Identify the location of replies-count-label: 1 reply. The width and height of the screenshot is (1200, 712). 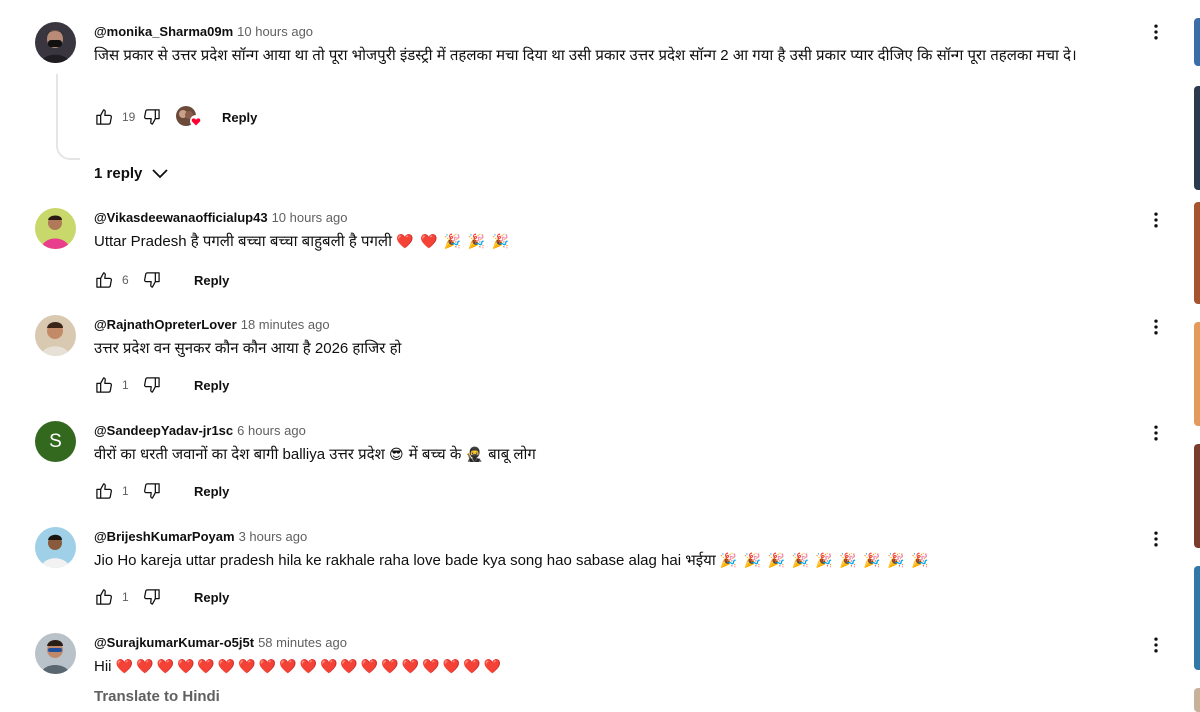
(118, 173).